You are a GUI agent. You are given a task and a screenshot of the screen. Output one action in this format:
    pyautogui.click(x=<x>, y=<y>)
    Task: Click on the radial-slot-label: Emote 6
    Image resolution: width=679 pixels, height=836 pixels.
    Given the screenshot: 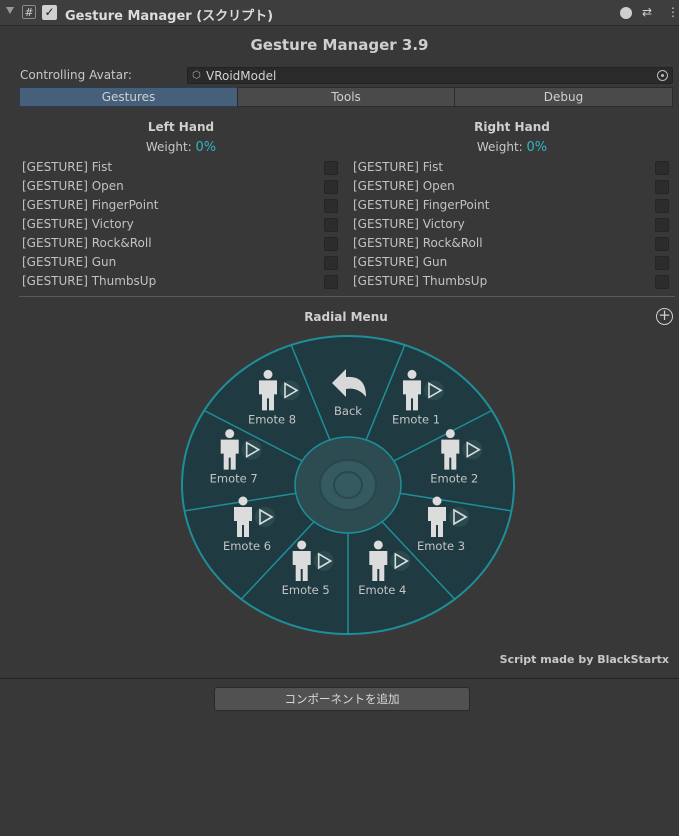 What is the action you would take?
    pyautogui.click(x=247, y=546)
    